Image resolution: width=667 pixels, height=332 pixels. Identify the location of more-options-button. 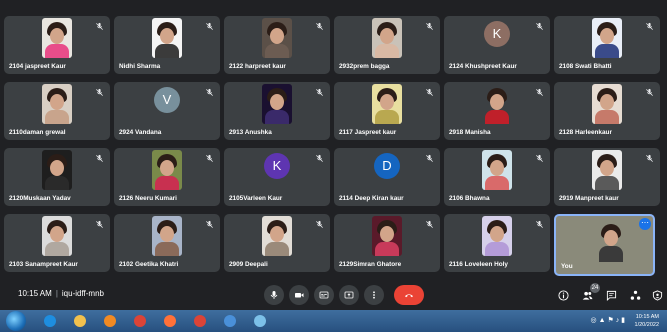
(374, 295).